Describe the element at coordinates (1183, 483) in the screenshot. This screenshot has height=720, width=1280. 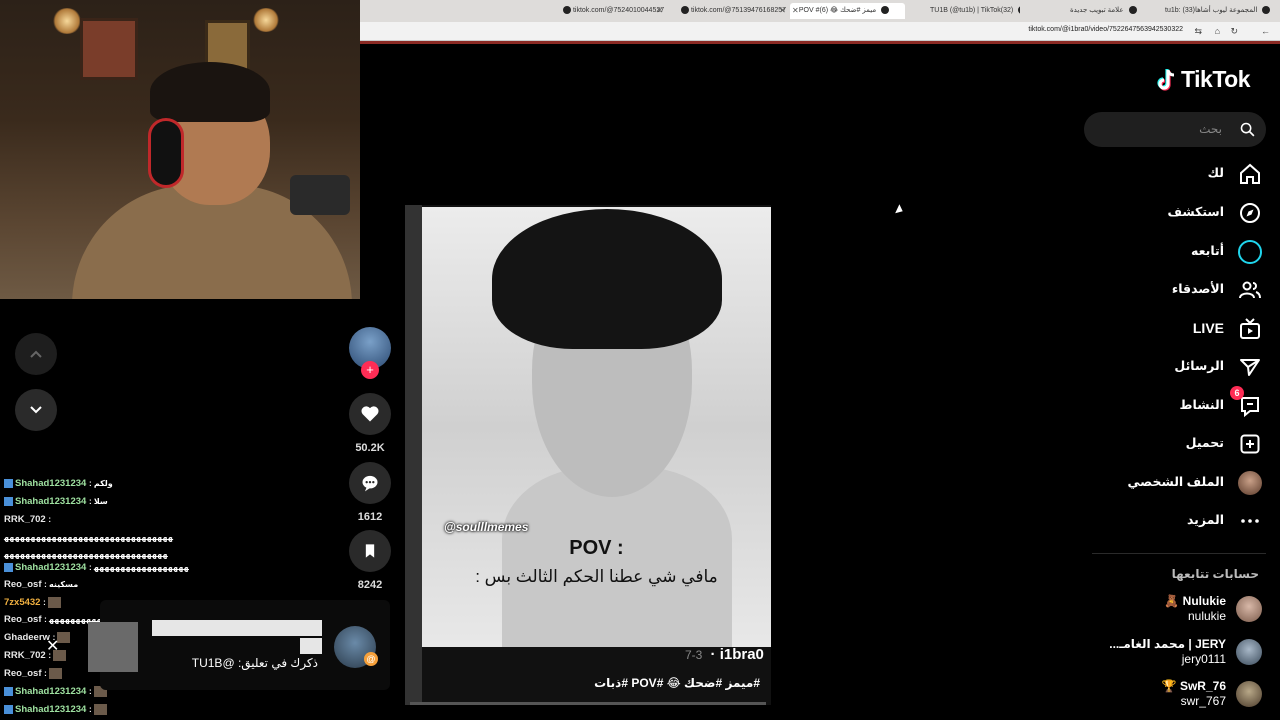
I see `nav-profile: الملف الشخصي` at that location.